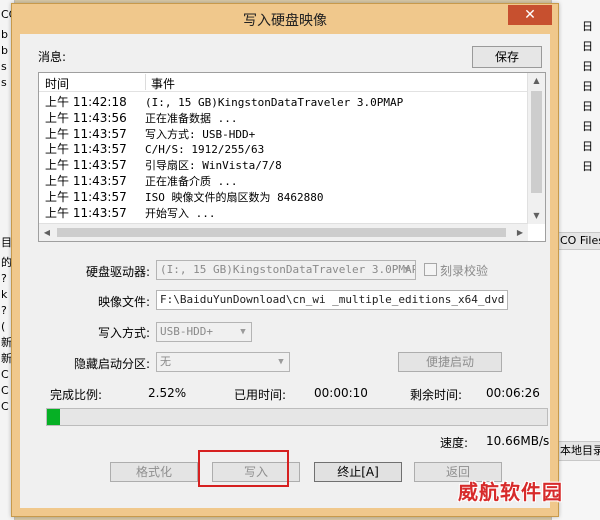 The width and height of the screenshot is (600, 520). What do you see at coordinates (213, 166) in the screenshot?
I see `log-event: 引导扇区: WinVista/7/8` at bounding box center [213, 166].